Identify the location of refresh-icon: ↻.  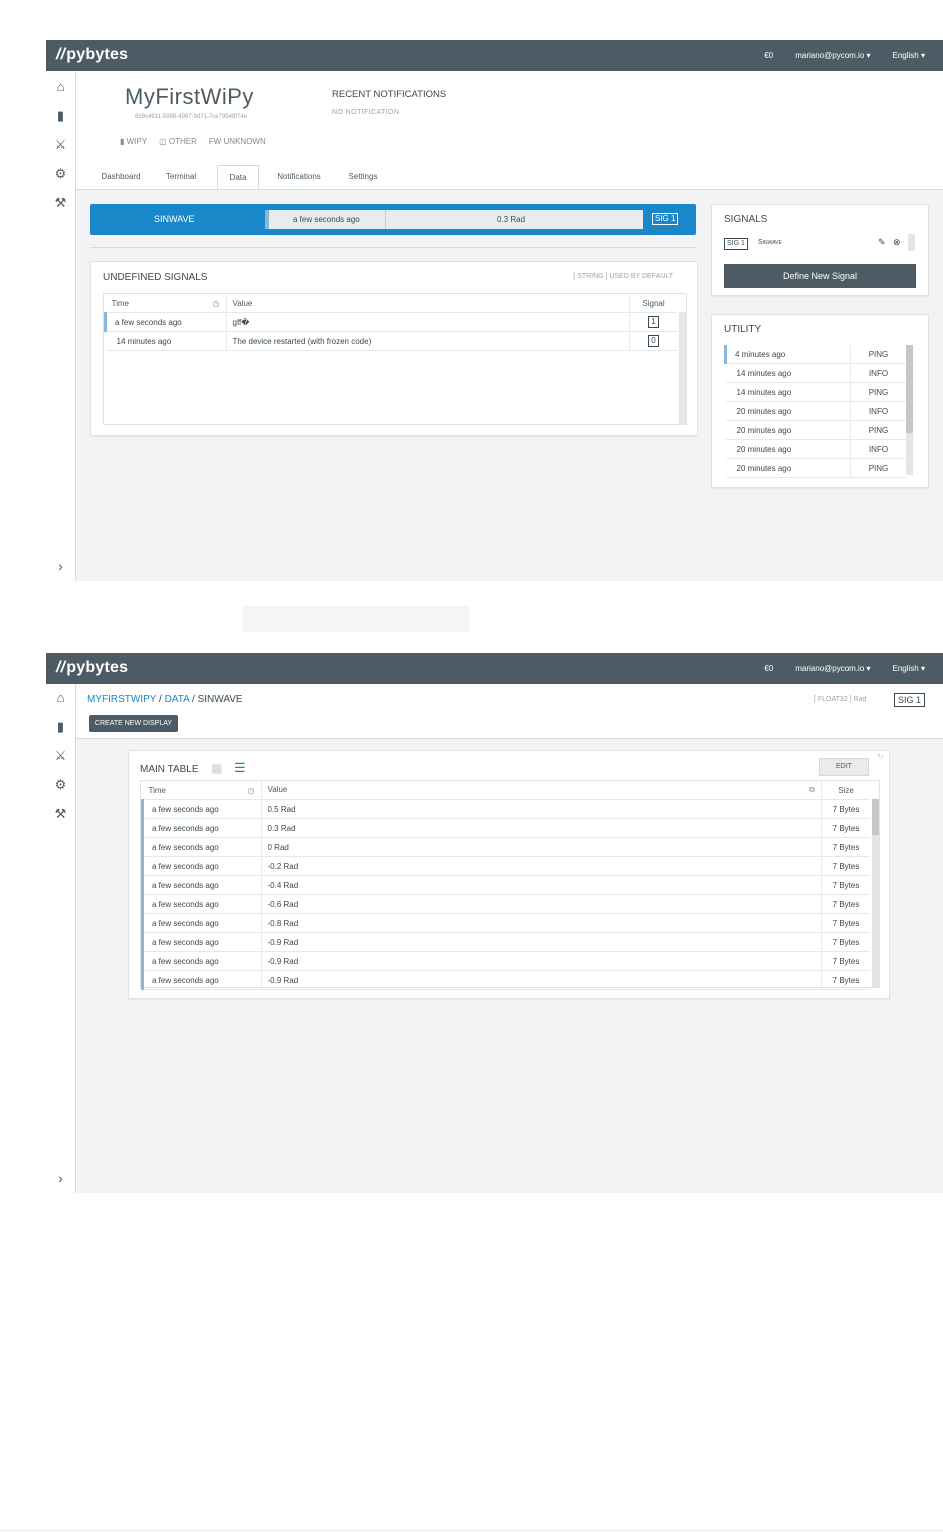
(880, 756).